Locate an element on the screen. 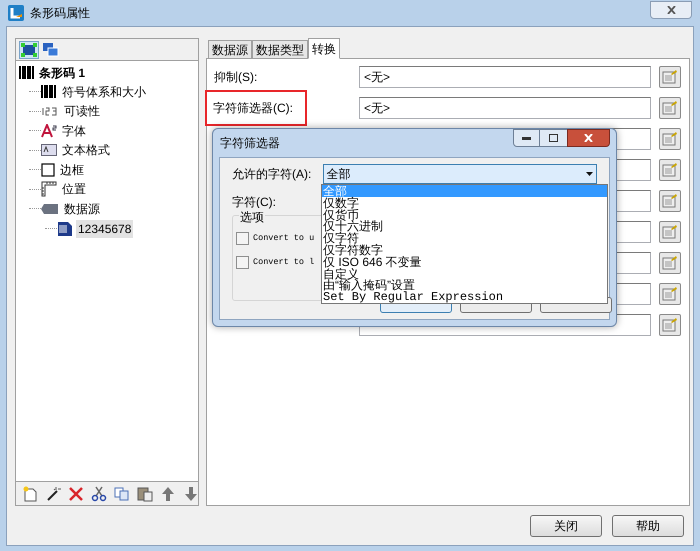  tree-item: 符号体系和大小 is located at coordinates (104, 91).